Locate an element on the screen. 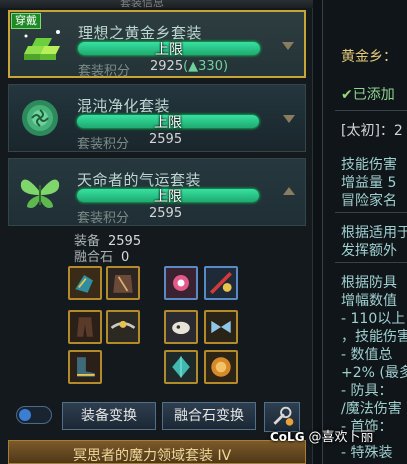 The width and height of the screenshot is (407, 464). tooltip-line: +2% (最多 is located at coordinates (374, 373).